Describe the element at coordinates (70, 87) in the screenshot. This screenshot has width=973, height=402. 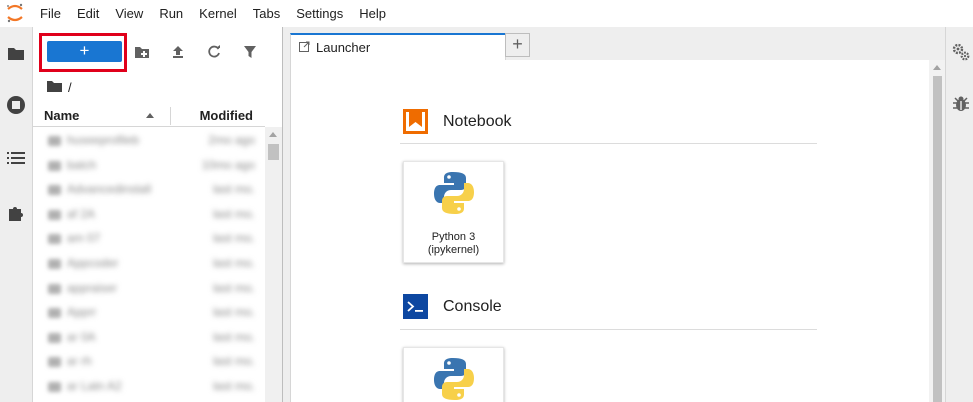
I see `breadcrumb-root: /` at that location.